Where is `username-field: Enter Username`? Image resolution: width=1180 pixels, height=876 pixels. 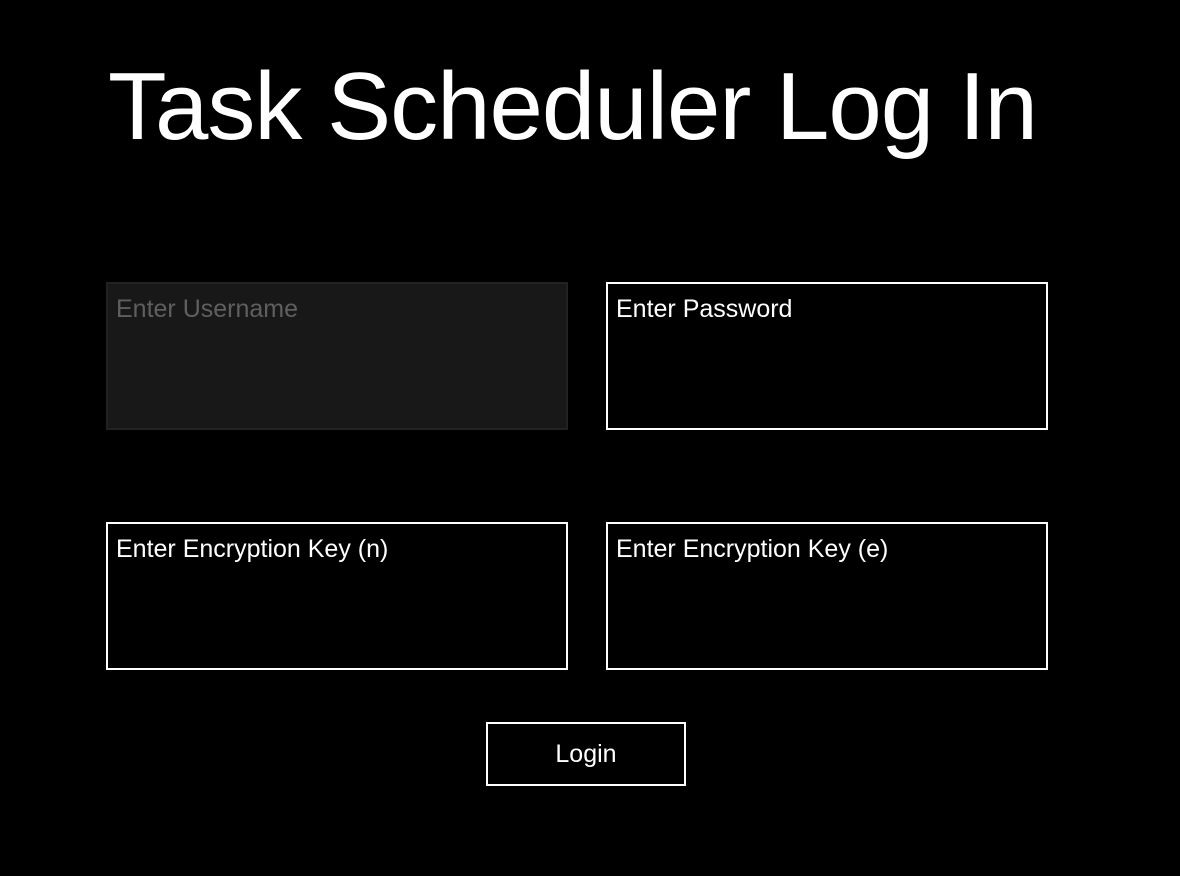 username-field: Enter Username is located at coordinates (337, 356).